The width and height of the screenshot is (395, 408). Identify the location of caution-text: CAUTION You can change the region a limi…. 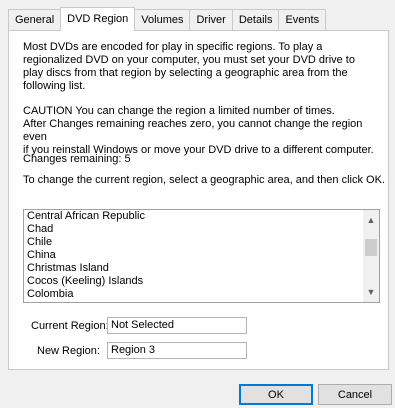
(205, 131).